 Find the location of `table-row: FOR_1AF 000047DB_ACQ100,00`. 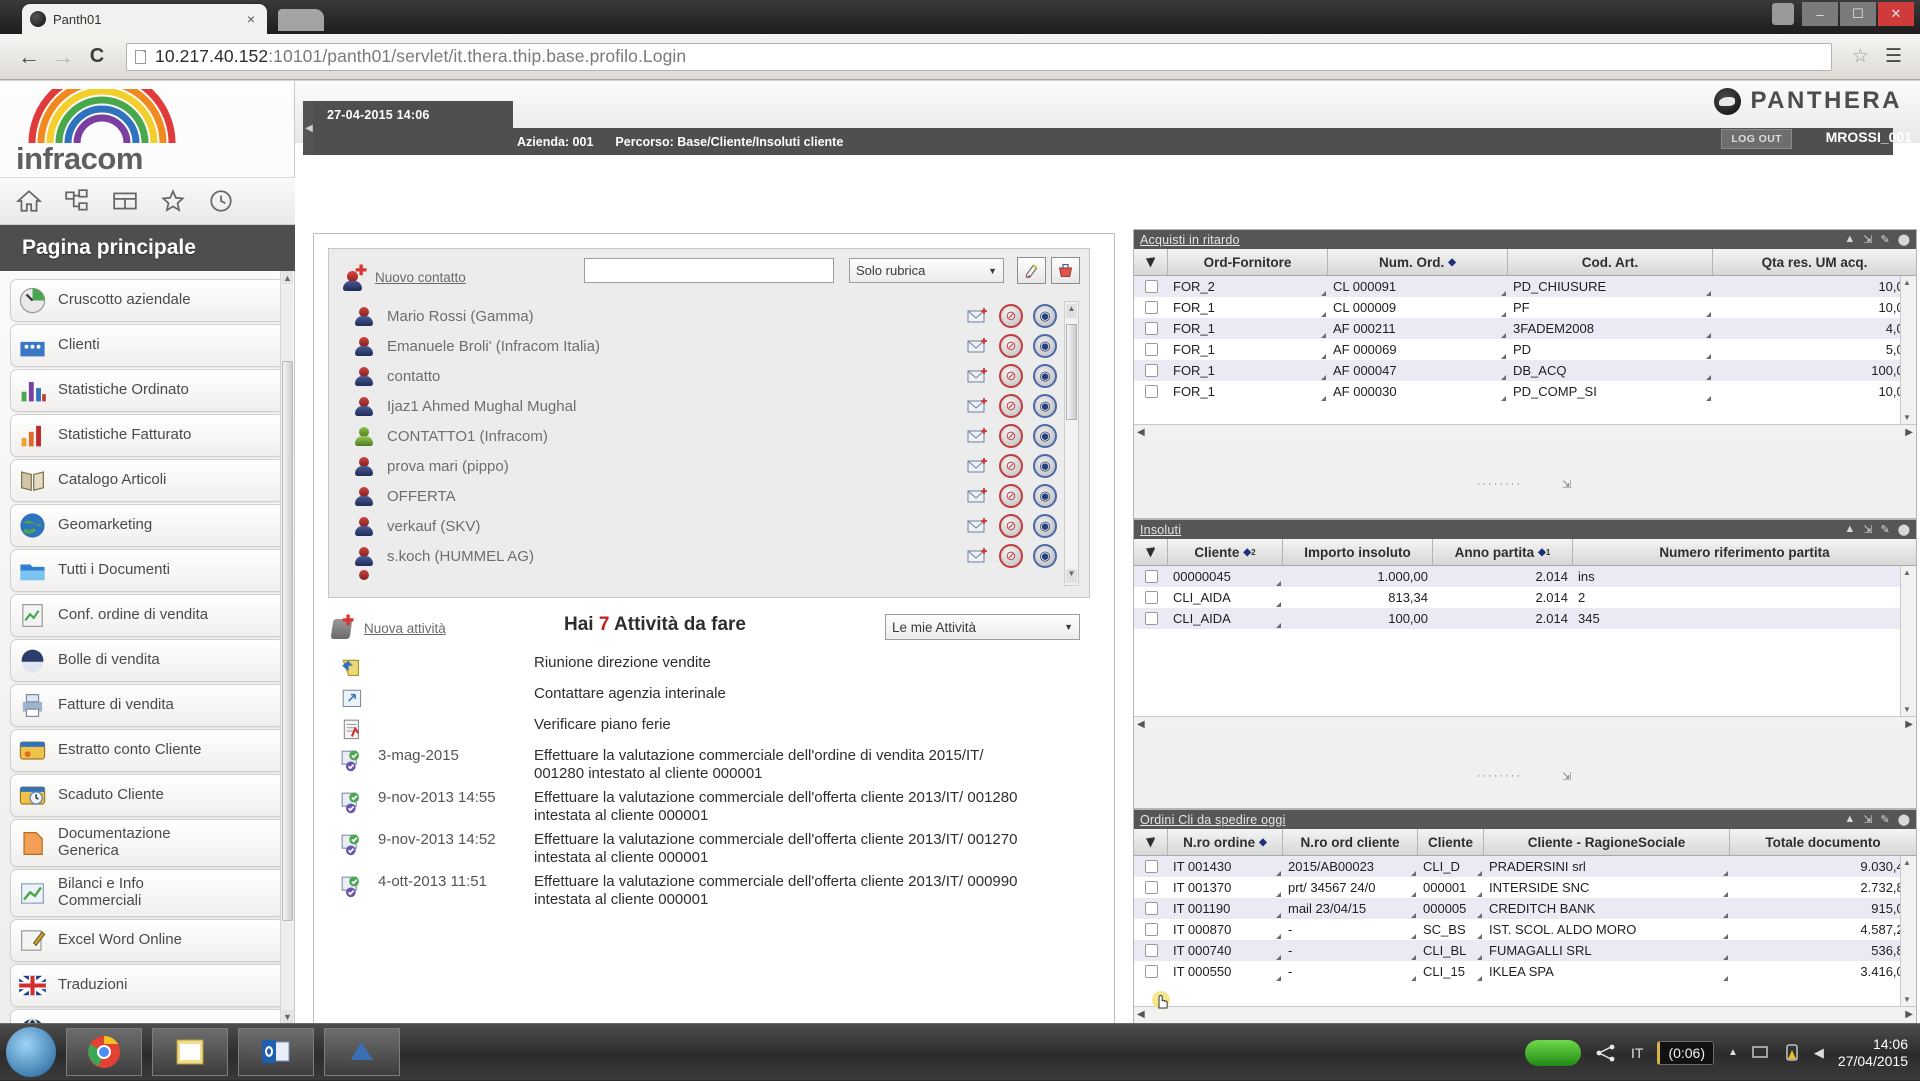

table-row: FOR_1AF 000047DB_ACQ100,00 is located at coordinates (1525, 370).